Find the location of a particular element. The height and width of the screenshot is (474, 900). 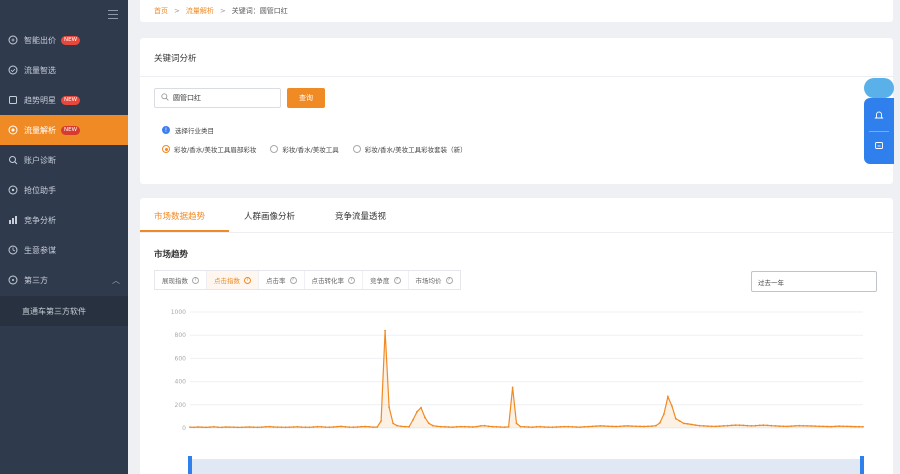

slider-handle-left is located at coordinates (190, 465).